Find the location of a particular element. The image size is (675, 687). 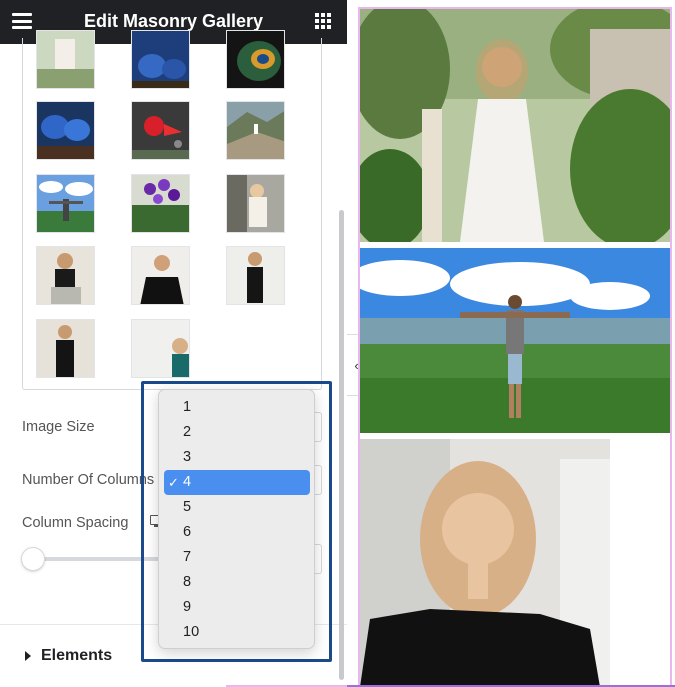

dropdown-option: 7 is located at coordinates (237, 557).